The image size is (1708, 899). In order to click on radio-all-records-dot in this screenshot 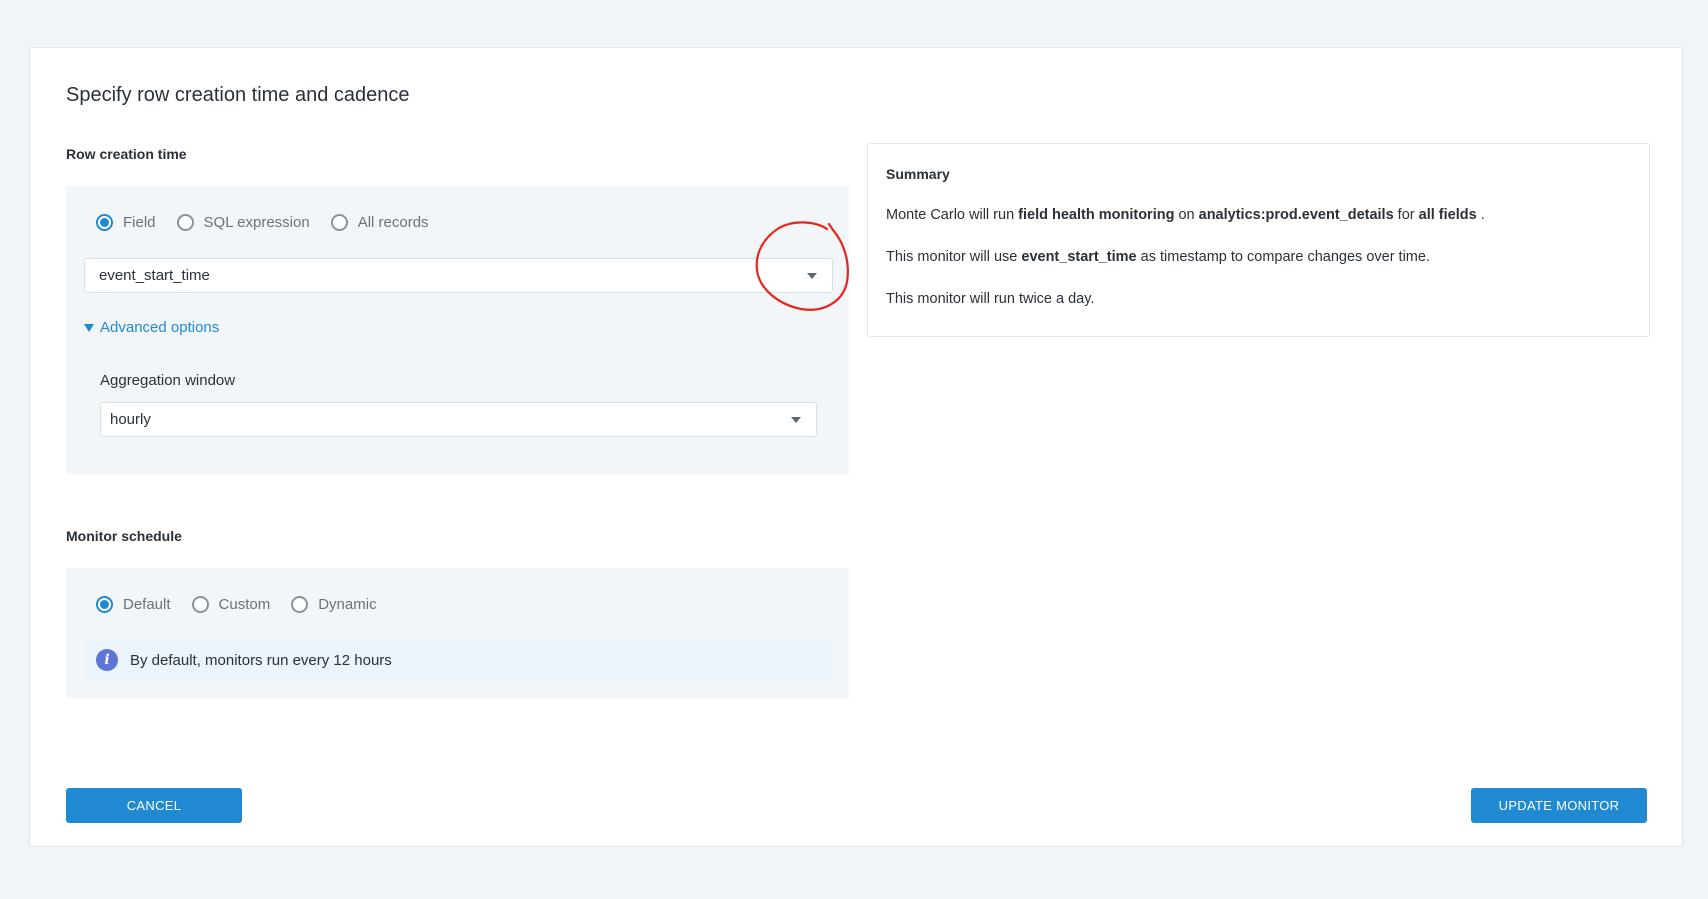, I will do `click(339, 222)`.